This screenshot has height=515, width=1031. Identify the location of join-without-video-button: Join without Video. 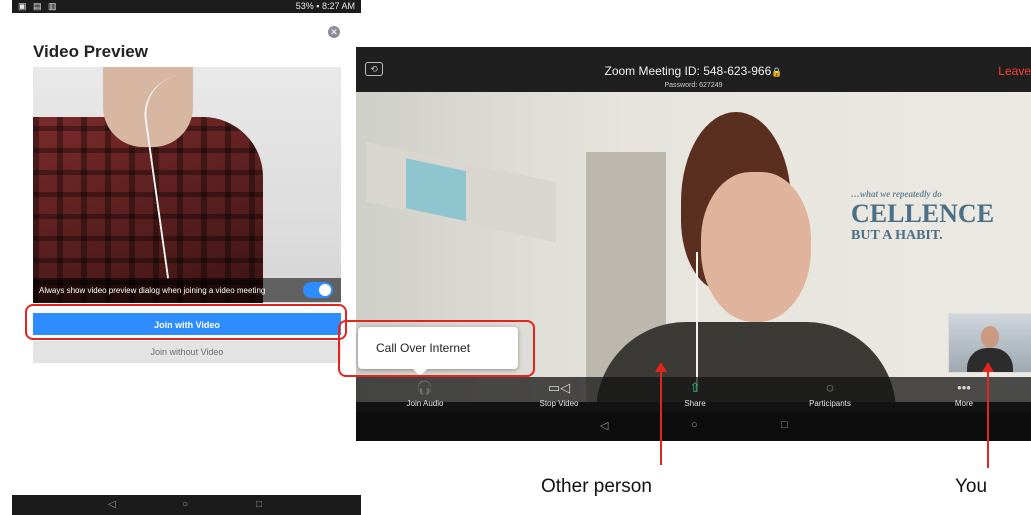
(187, 352).